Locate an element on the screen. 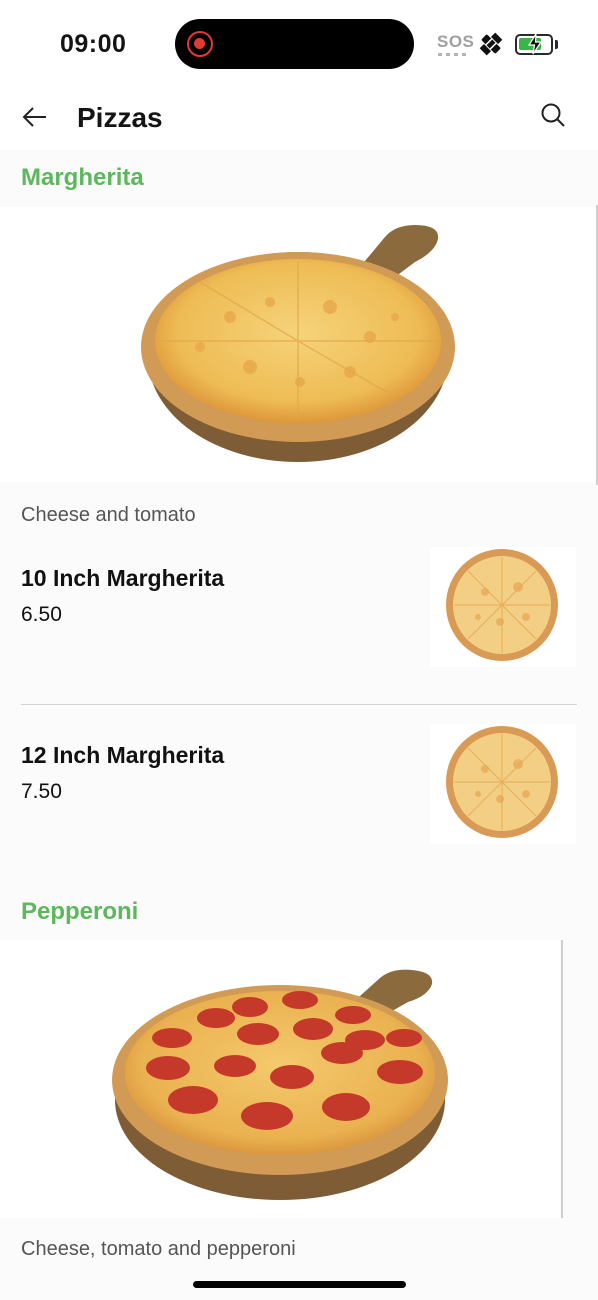  section-description-pepperoni: Cheese, tomato and pepperoni is located at coordinates (158, 1249).